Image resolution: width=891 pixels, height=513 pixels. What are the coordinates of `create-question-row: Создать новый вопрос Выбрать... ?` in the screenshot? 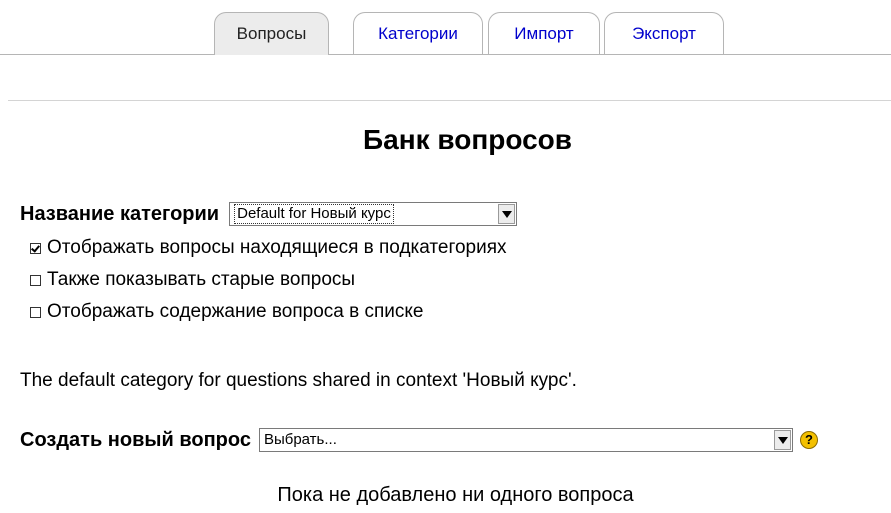 It's located at (419, 440).